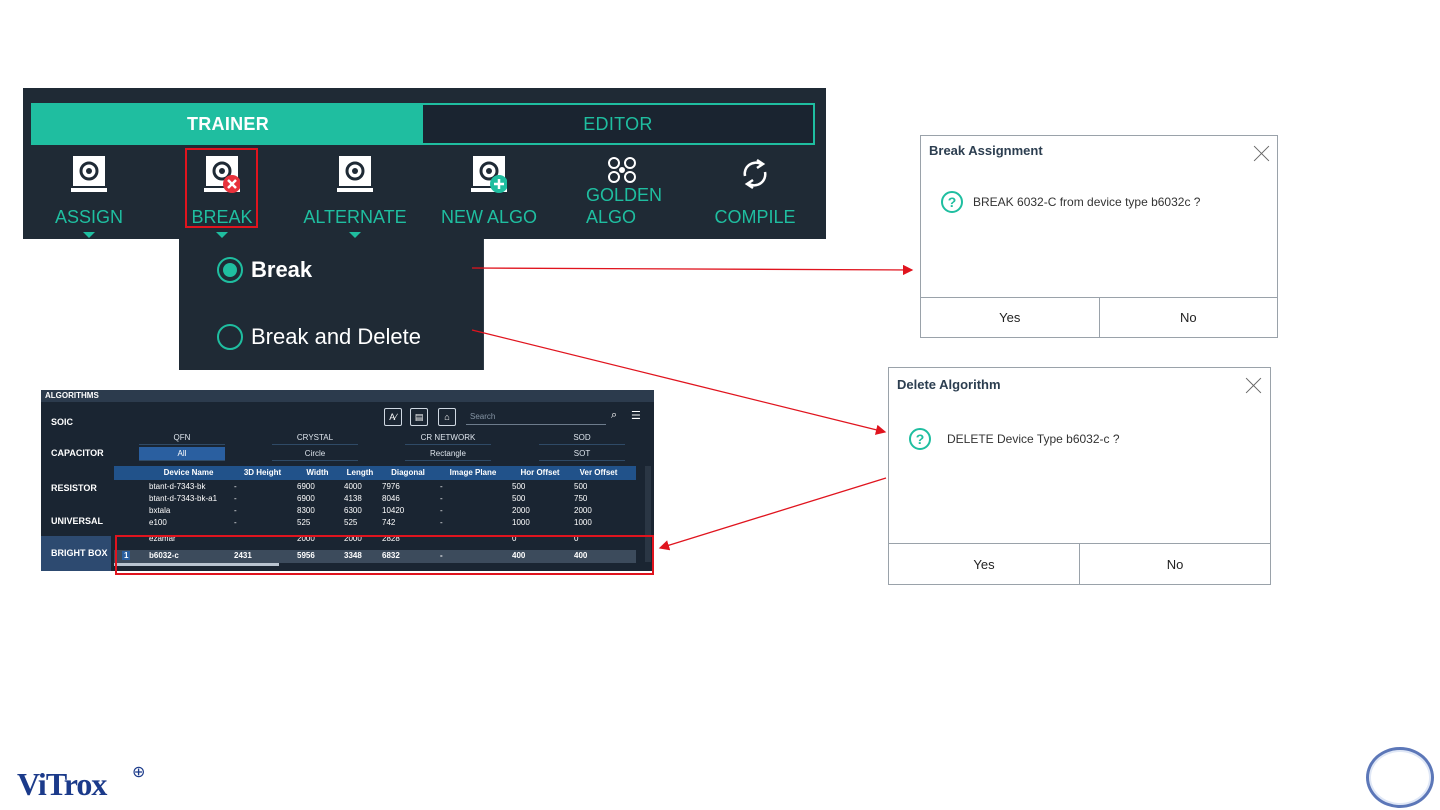 The height and width of the screenshot is (810, 1440). What do you see at coordinates (986, 150) in the screenshot?
I see `dialog-title: Break Assignment` at bounding box center [986, 150].